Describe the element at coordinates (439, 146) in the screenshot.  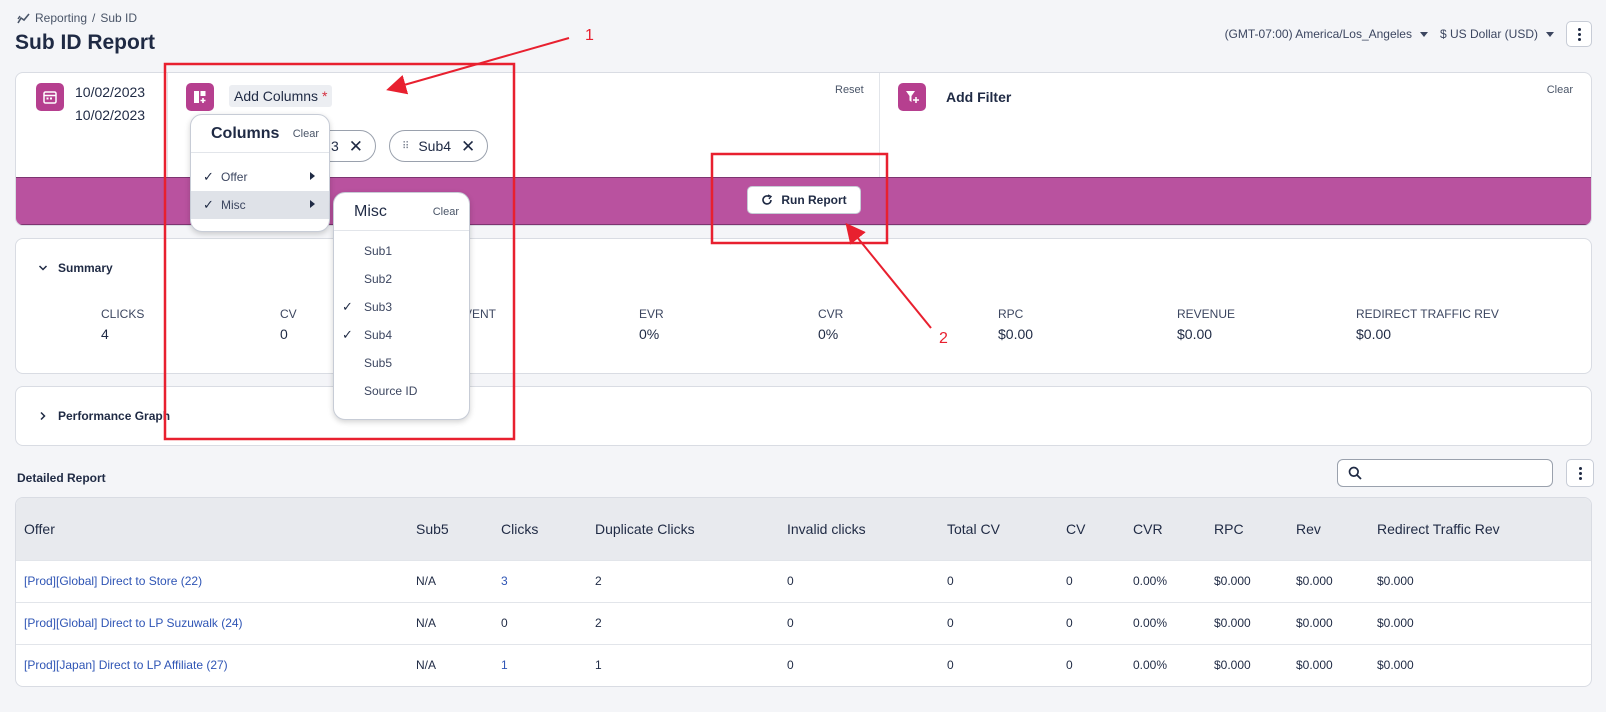
I see `column-chip-sub4: ⠿ Sub4 ✕` at that location.